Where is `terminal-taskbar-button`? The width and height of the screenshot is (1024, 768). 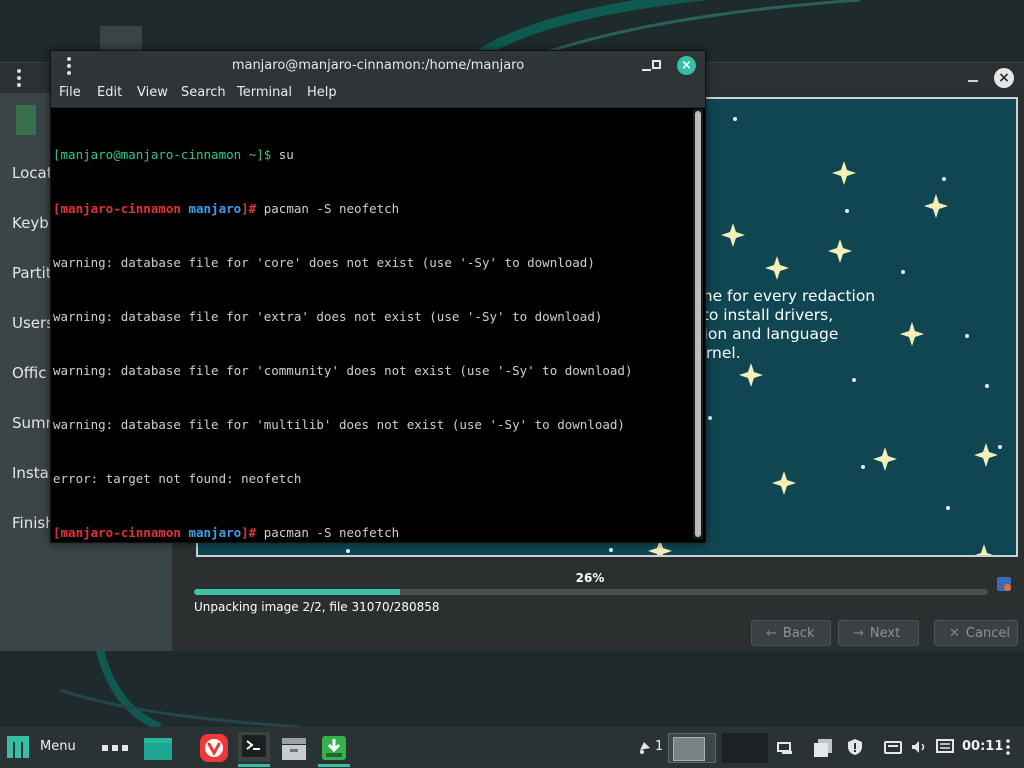
terminal-taskbar-button is located at coordinates (254, 747).